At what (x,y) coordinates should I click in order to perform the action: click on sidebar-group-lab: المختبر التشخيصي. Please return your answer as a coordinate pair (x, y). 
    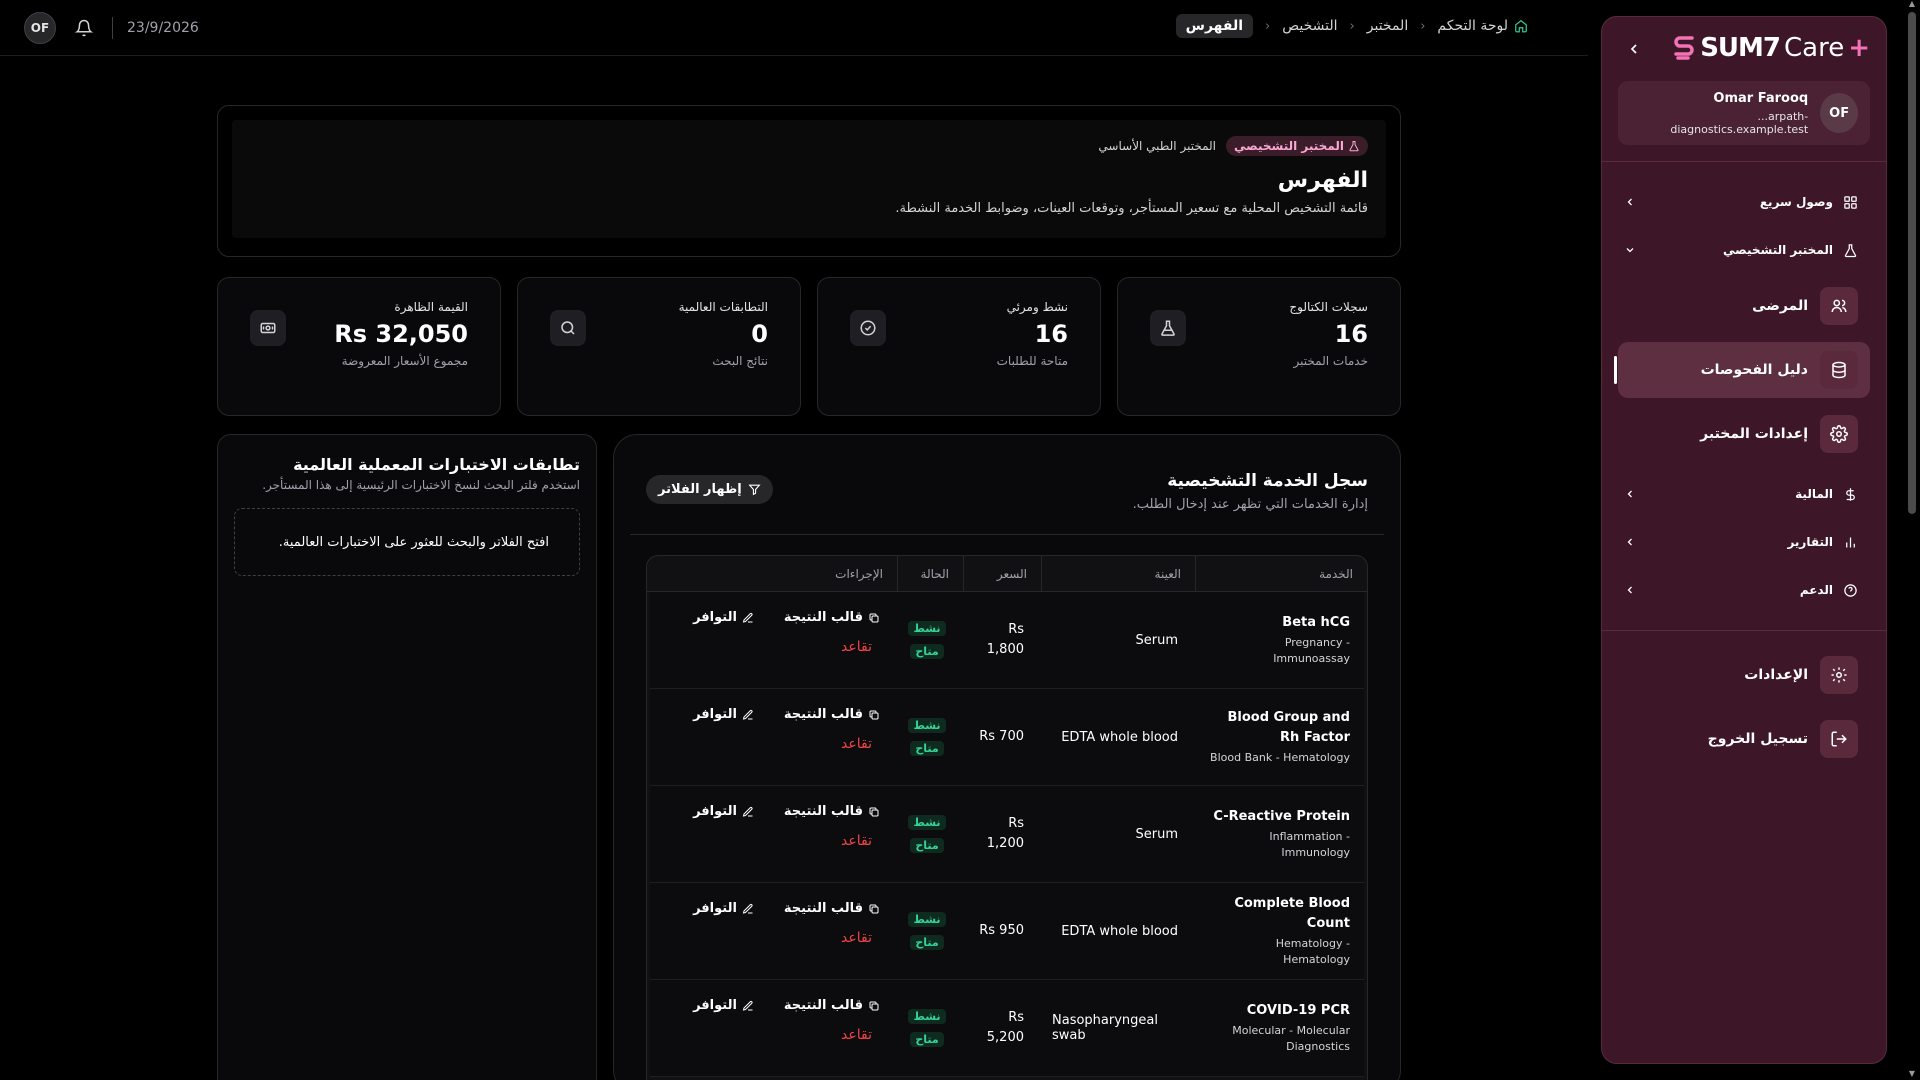
    Looking at the image, I should click on (1744, 250).